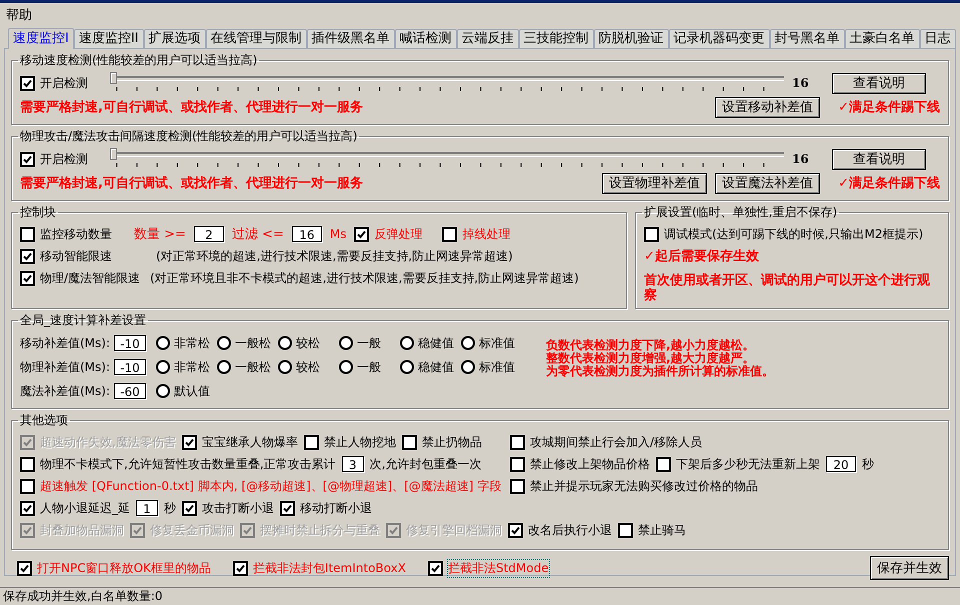 Image resolution: width=960 pixels, height=605 pixels. What do you see at coordinates (841, 464) in the screenshot?
I see `number-field: 20` at bounding box center [841, 464].